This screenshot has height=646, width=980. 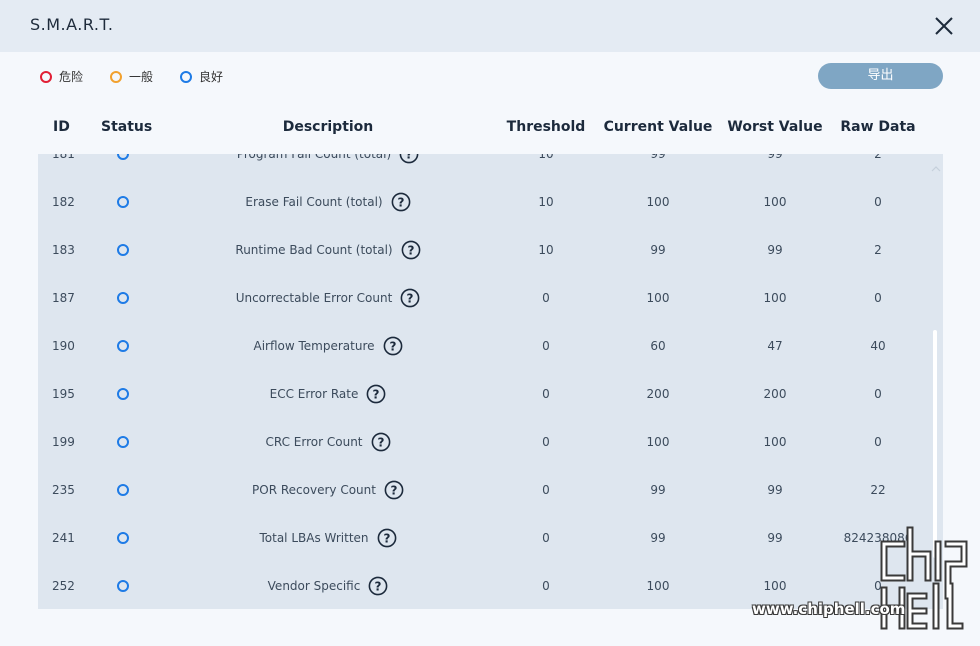 I want to click on table-row: 252 Vendor Specific? 0 100 100 0, so click(x=490, y=585).